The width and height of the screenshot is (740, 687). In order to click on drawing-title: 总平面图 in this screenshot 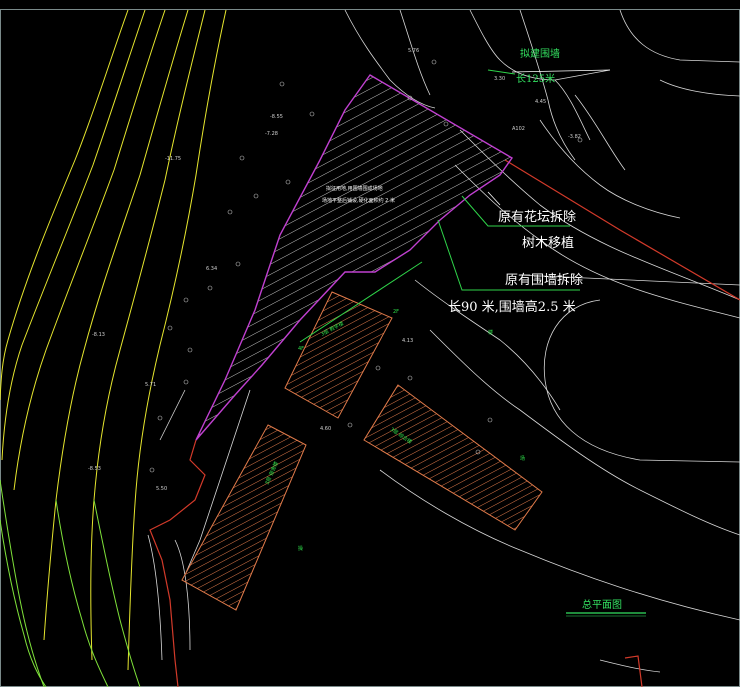, I will do `click(602, 604)`.